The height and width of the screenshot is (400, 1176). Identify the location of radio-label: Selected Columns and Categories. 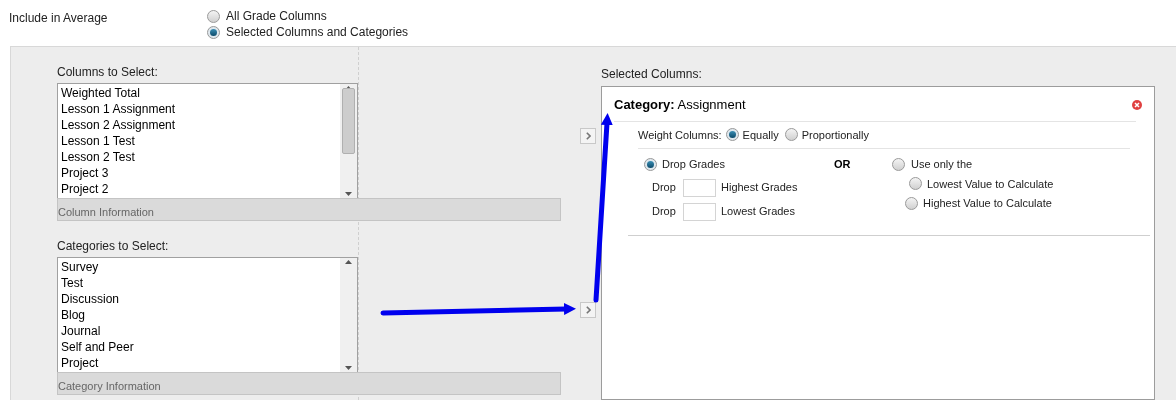
(317, 32).